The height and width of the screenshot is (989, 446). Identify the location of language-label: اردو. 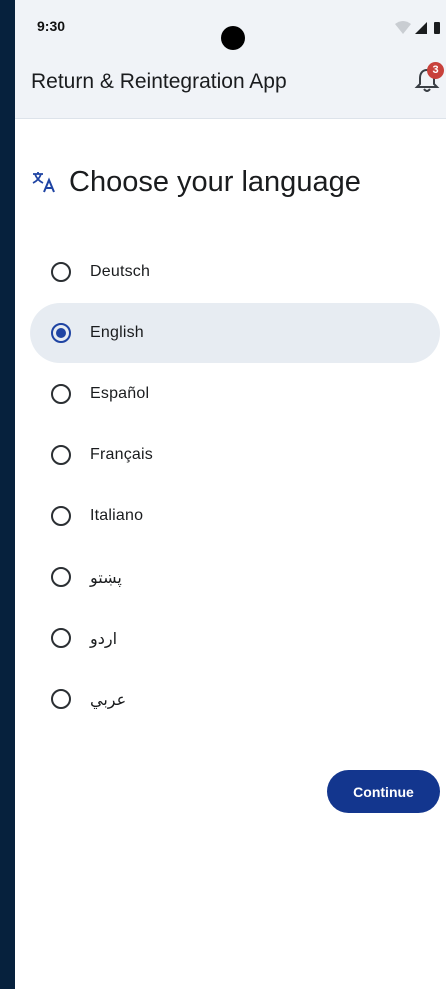
(104, 639).